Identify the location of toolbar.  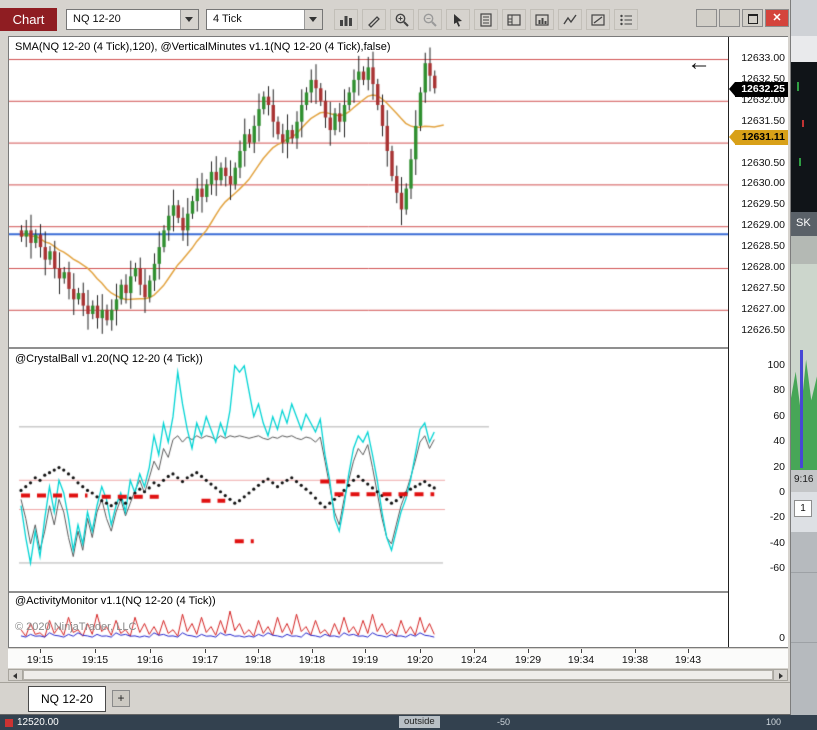
(486, 19).